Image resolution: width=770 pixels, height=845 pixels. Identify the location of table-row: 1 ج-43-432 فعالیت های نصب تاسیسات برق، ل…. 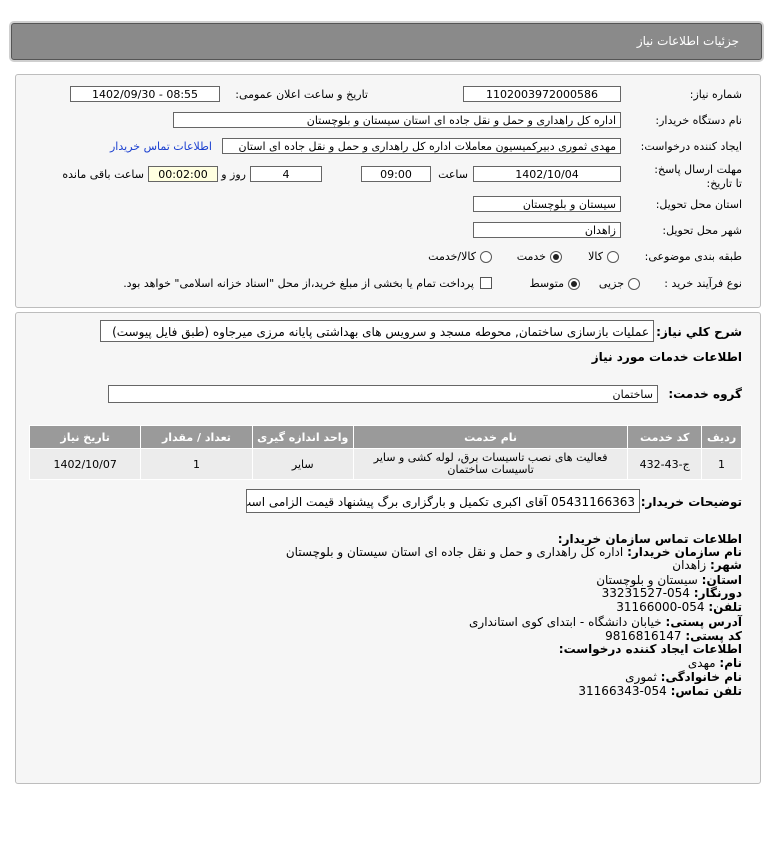
(385, 464).